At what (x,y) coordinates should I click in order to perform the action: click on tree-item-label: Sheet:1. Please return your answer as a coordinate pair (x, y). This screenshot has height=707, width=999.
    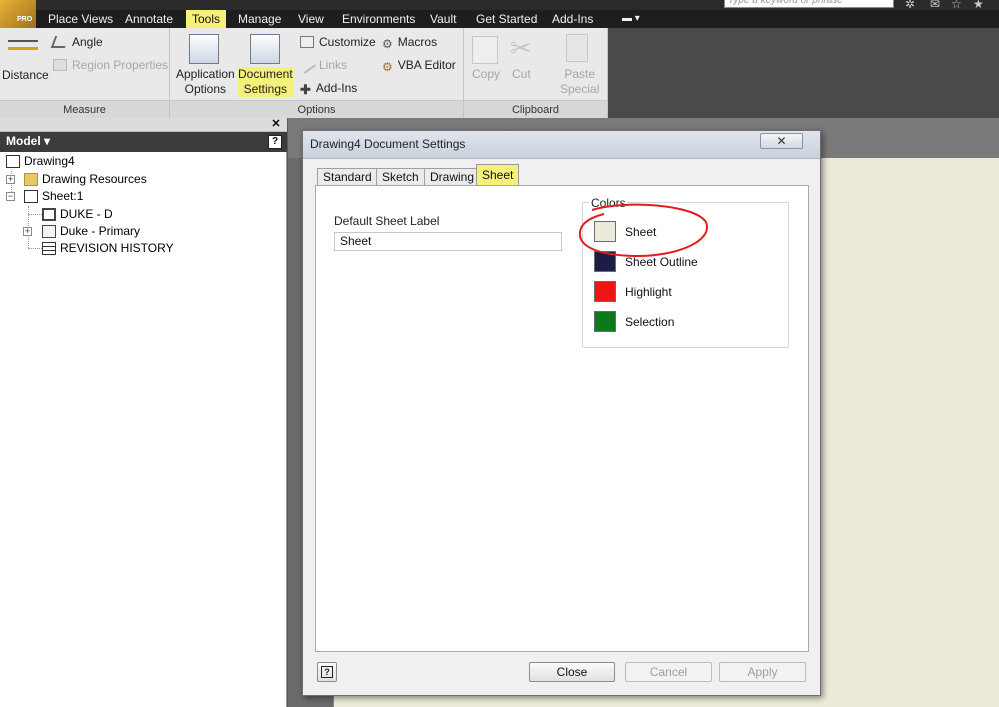
    Looking at the image, I should click on (63, 196).